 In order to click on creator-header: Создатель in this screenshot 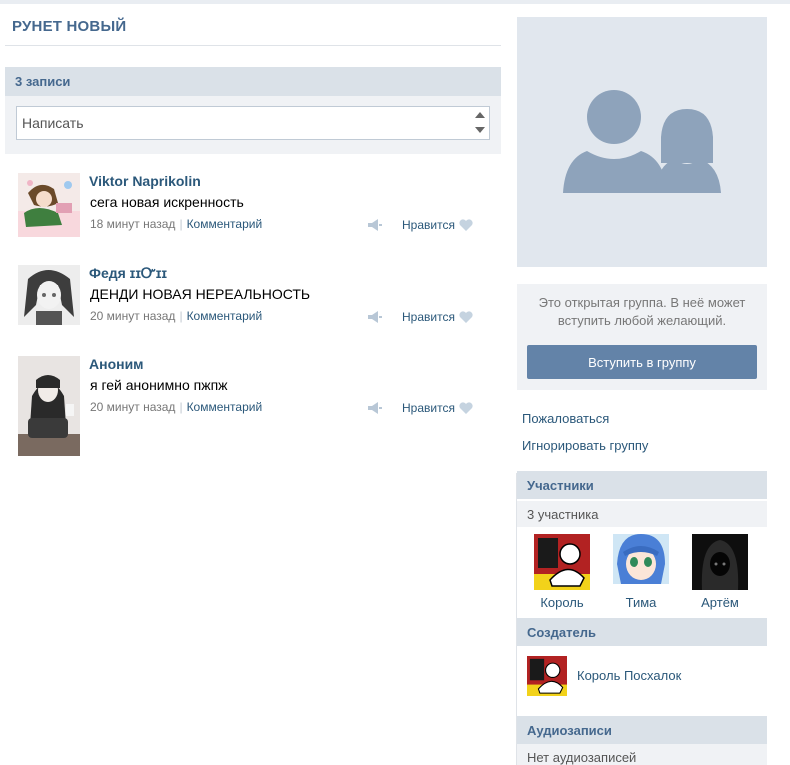, I will do `click(642, 632)`.